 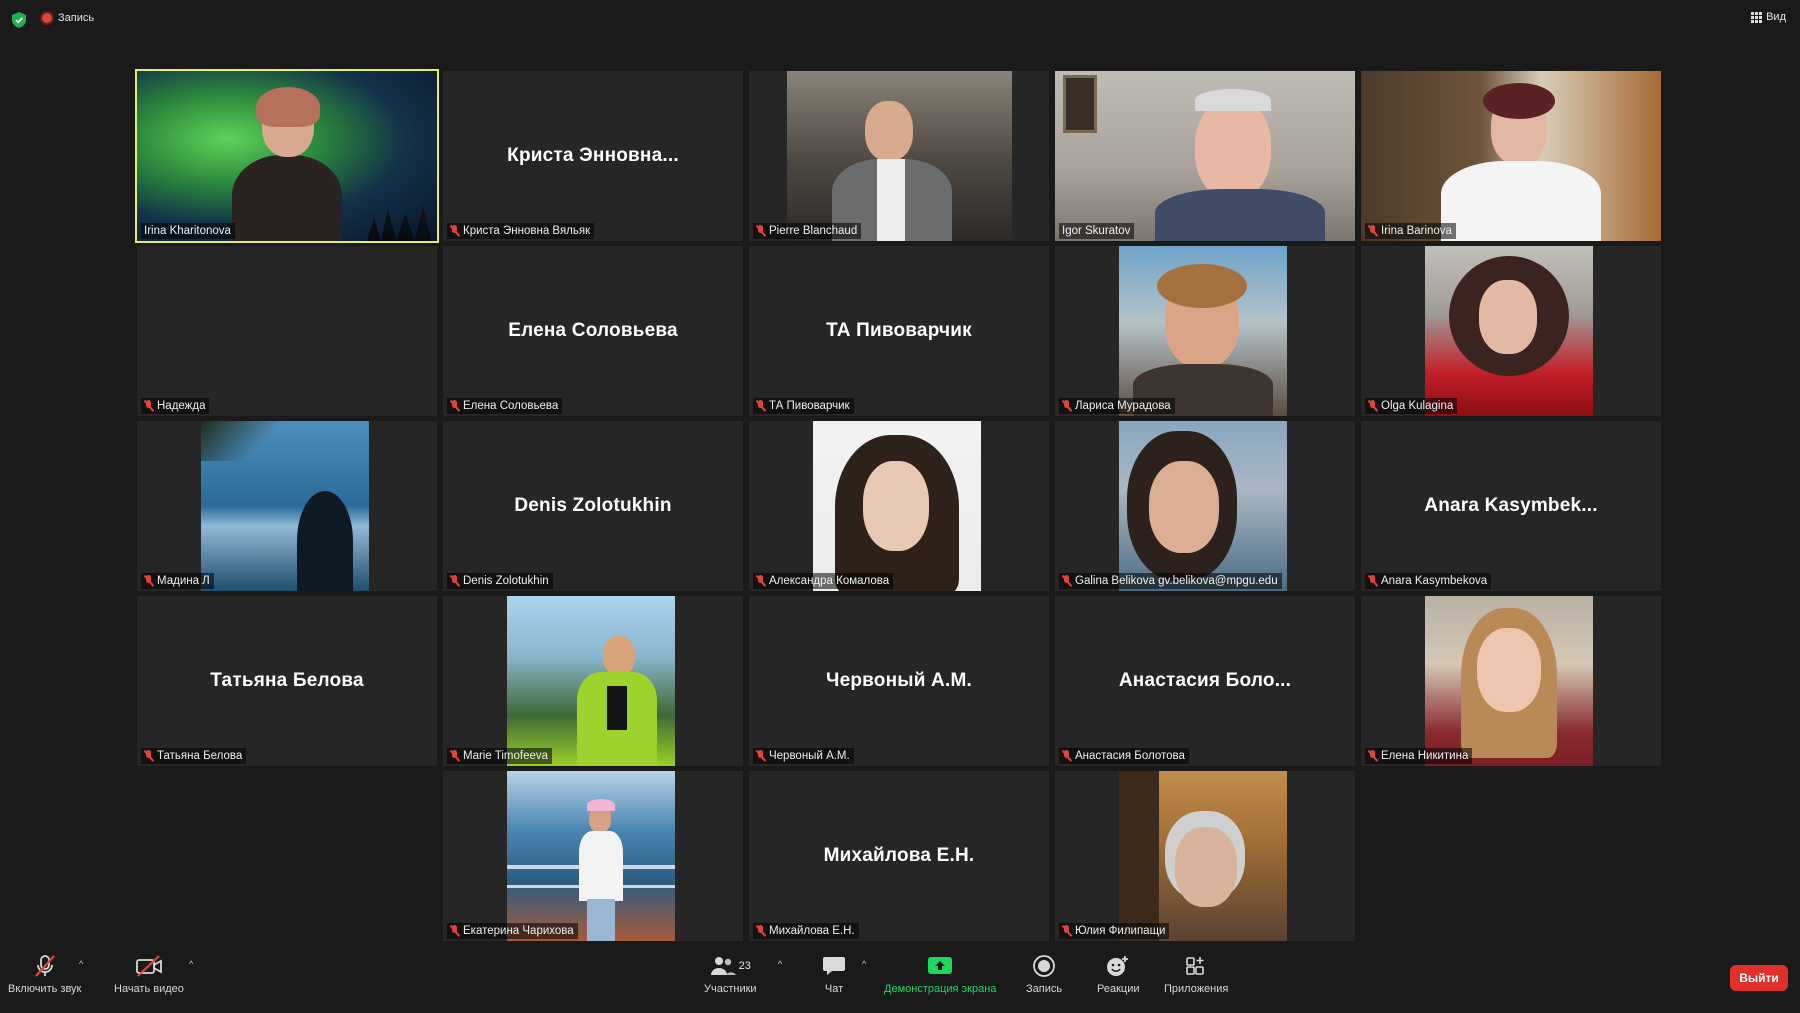 What do you see at coordinates (780, 964) in the screenshot?
I see `participants-options-caret-icon: ^` at bounding box center [780, 964].